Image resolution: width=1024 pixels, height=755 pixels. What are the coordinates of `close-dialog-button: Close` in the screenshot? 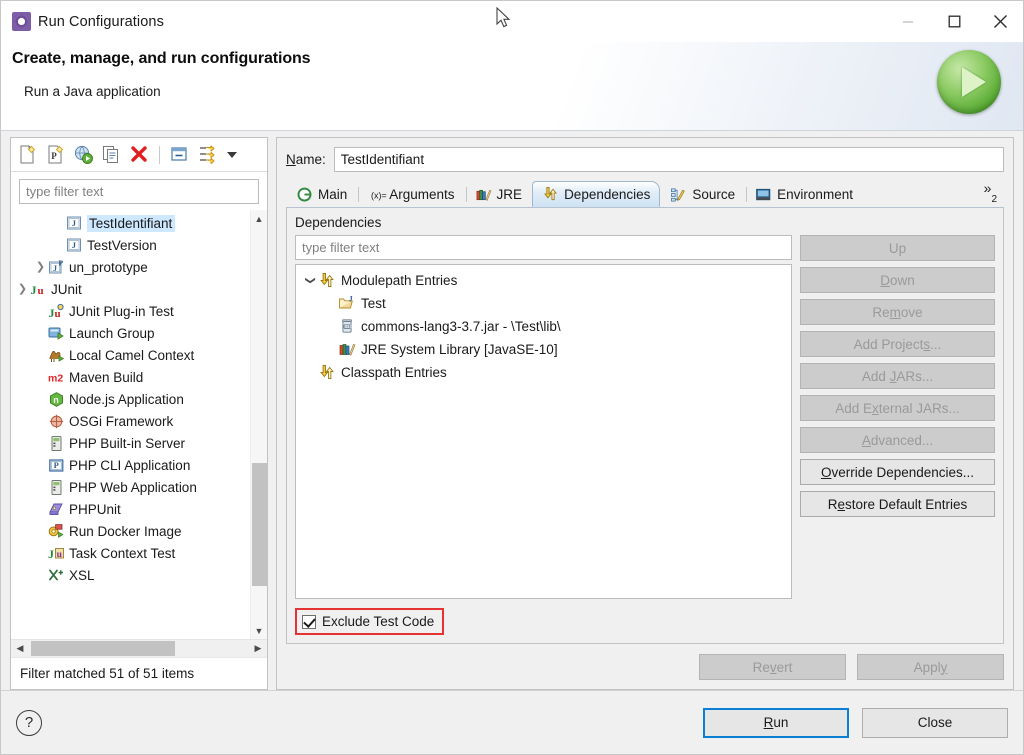 It's located at (935, 722).